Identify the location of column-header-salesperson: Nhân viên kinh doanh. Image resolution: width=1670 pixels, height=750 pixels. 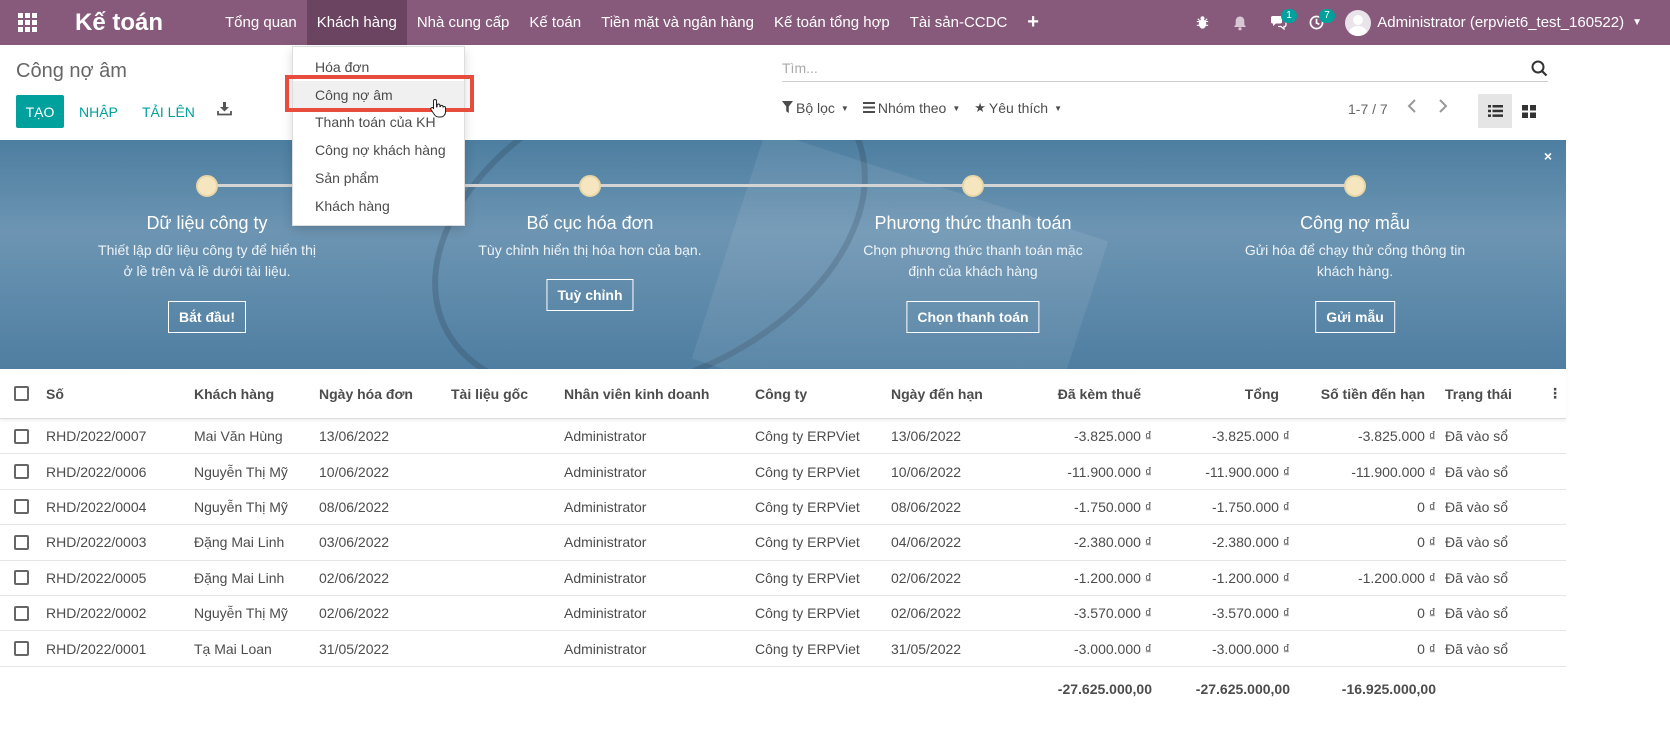
(636, 393).